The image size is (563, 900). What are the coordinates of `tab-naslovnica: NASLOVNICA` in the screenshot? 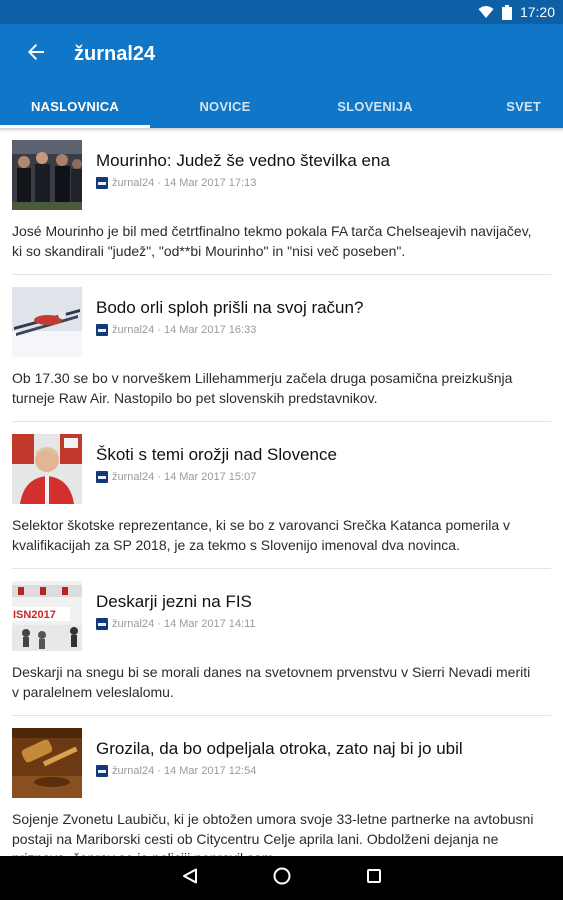 It's located at (75, 106).